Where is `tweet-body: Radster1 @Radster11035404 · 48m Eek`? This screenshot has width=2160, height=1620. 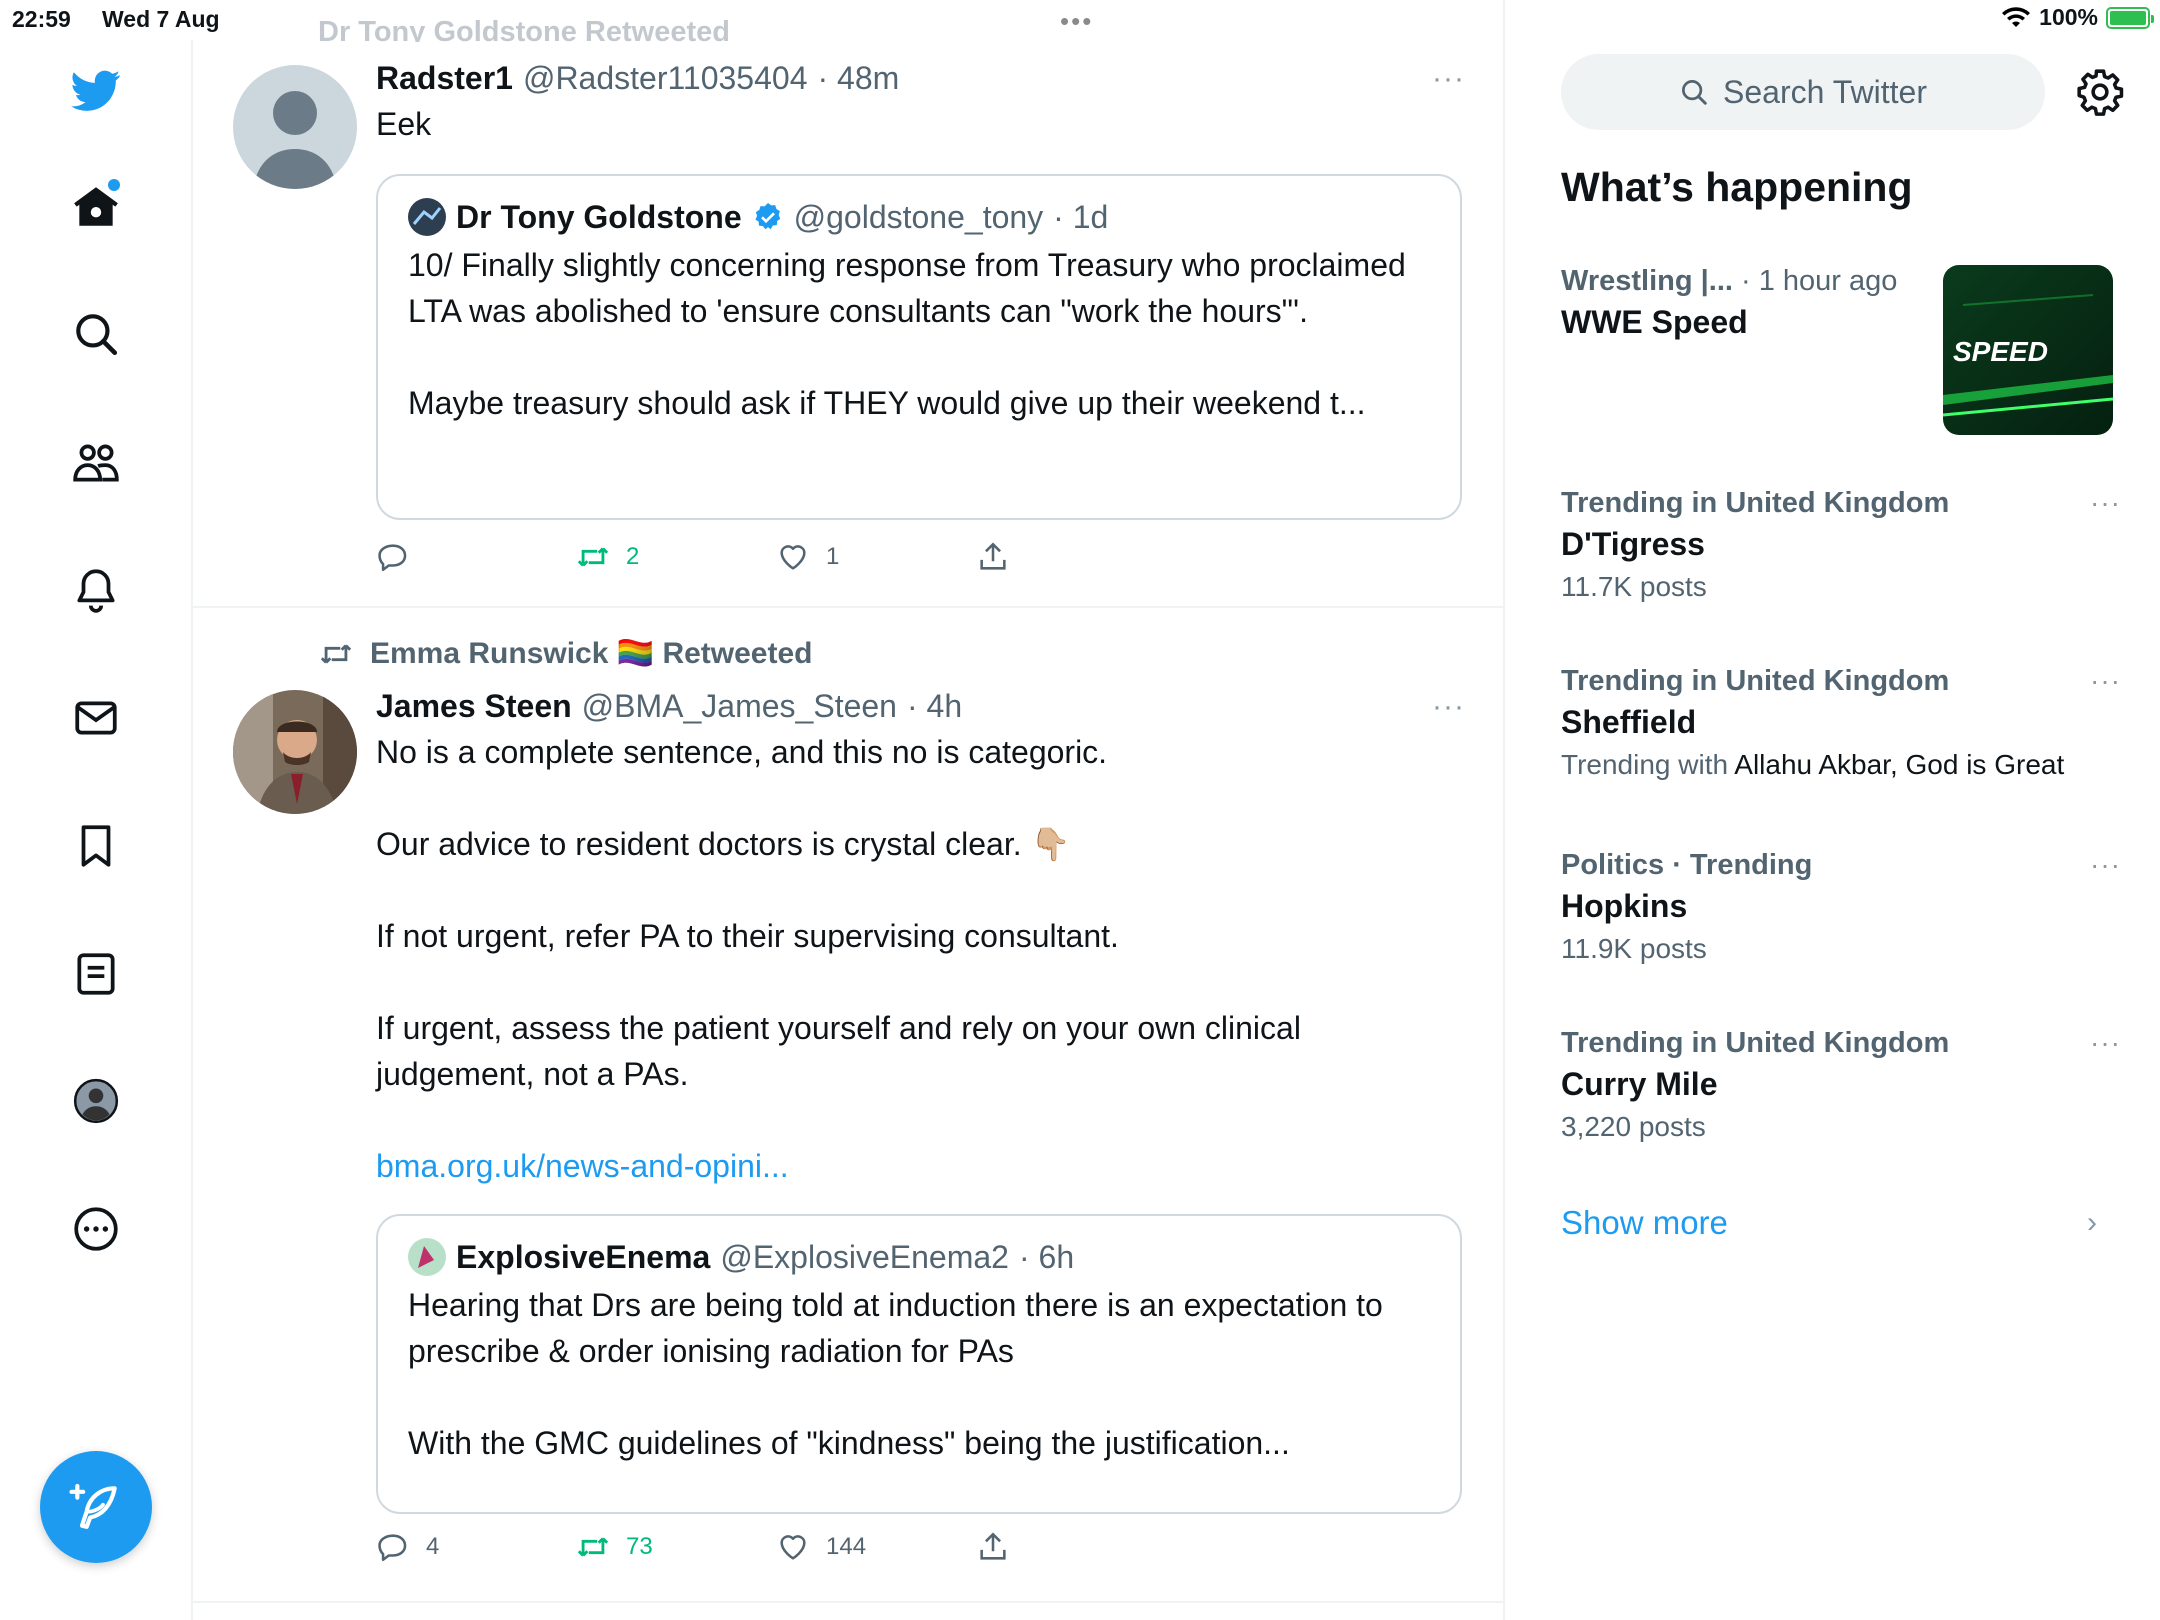
tweet-body: Radster1 @Radster11035404 · 48m Eek is located at coordinates (921, 103).